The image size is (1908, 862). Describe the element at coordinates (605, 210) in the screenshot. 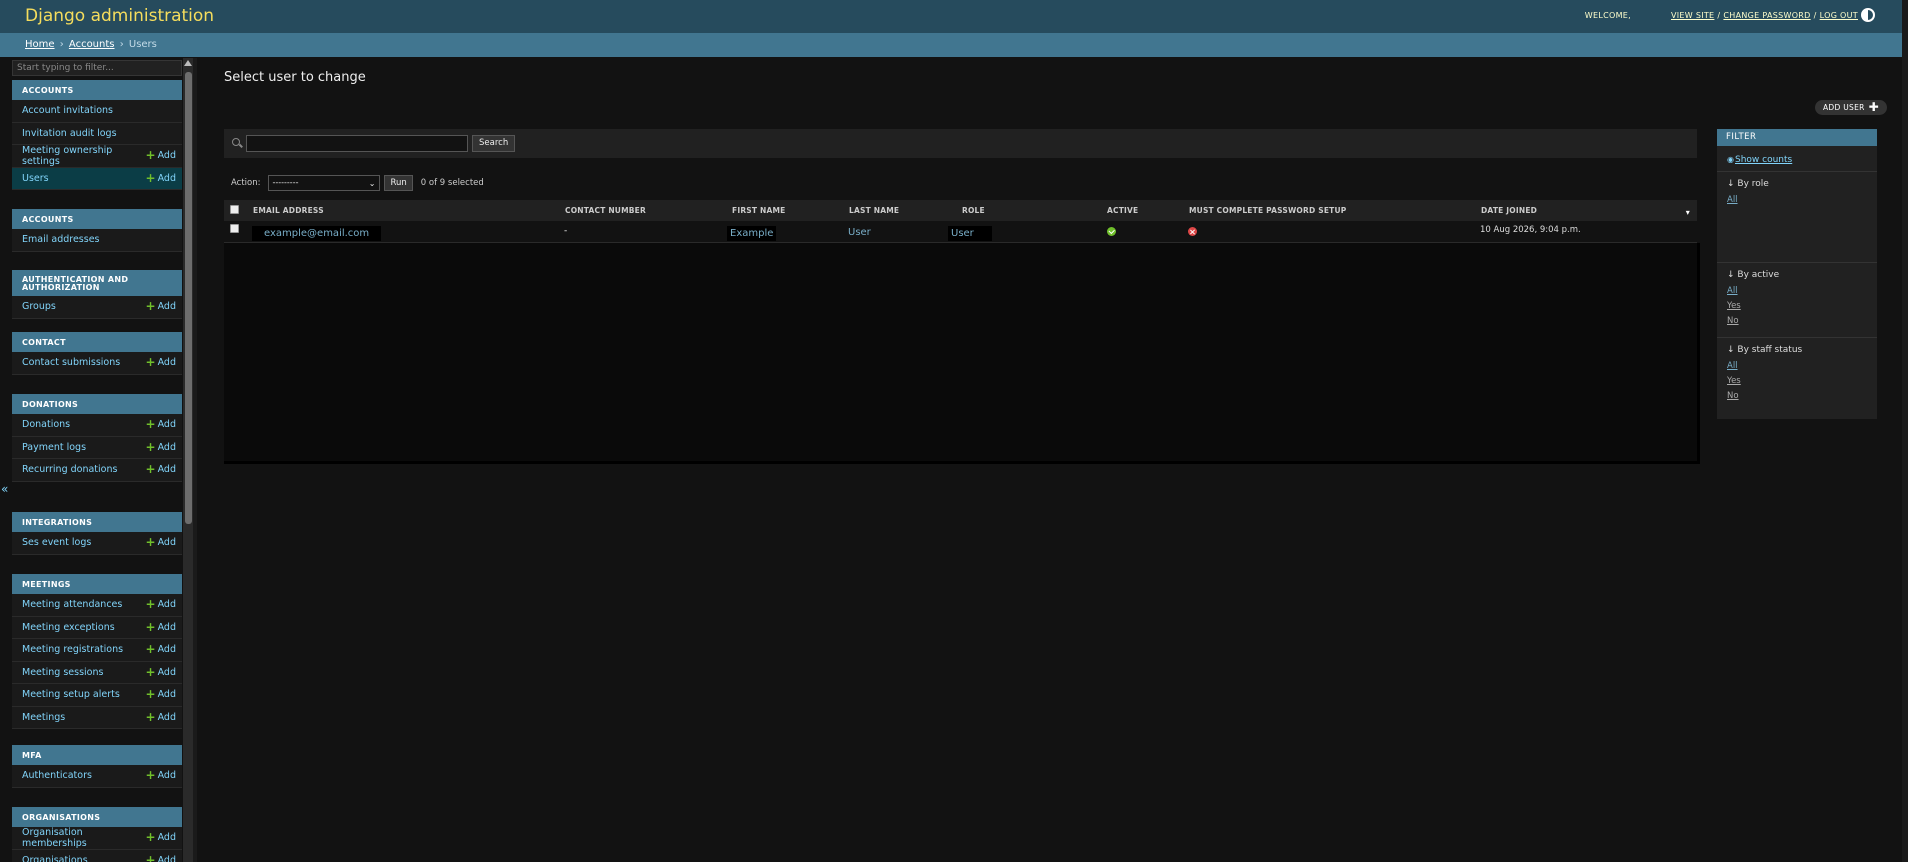

I see `column-contact-number: Contact number` at that location.